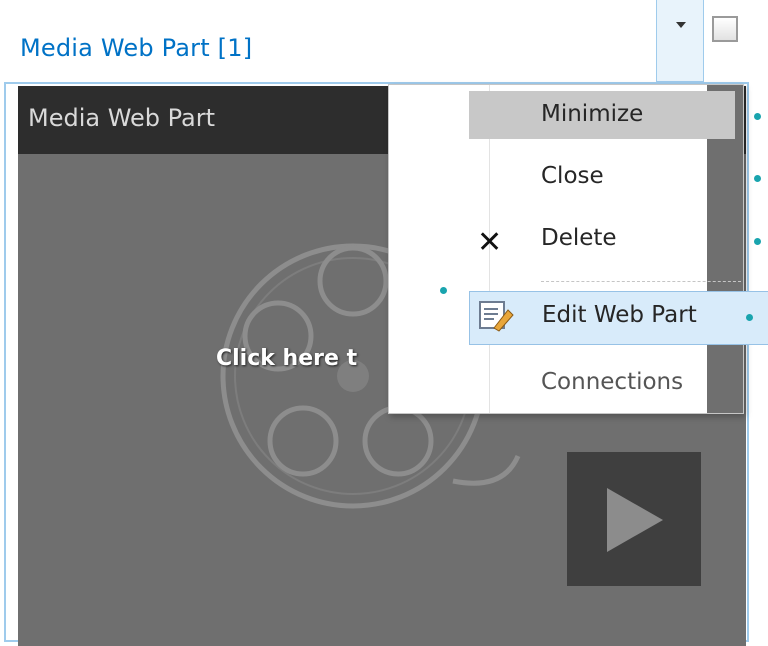 This screenshot has width=768, height=646. I want to click on menu-item-connections: Connections, so click(602, 383).